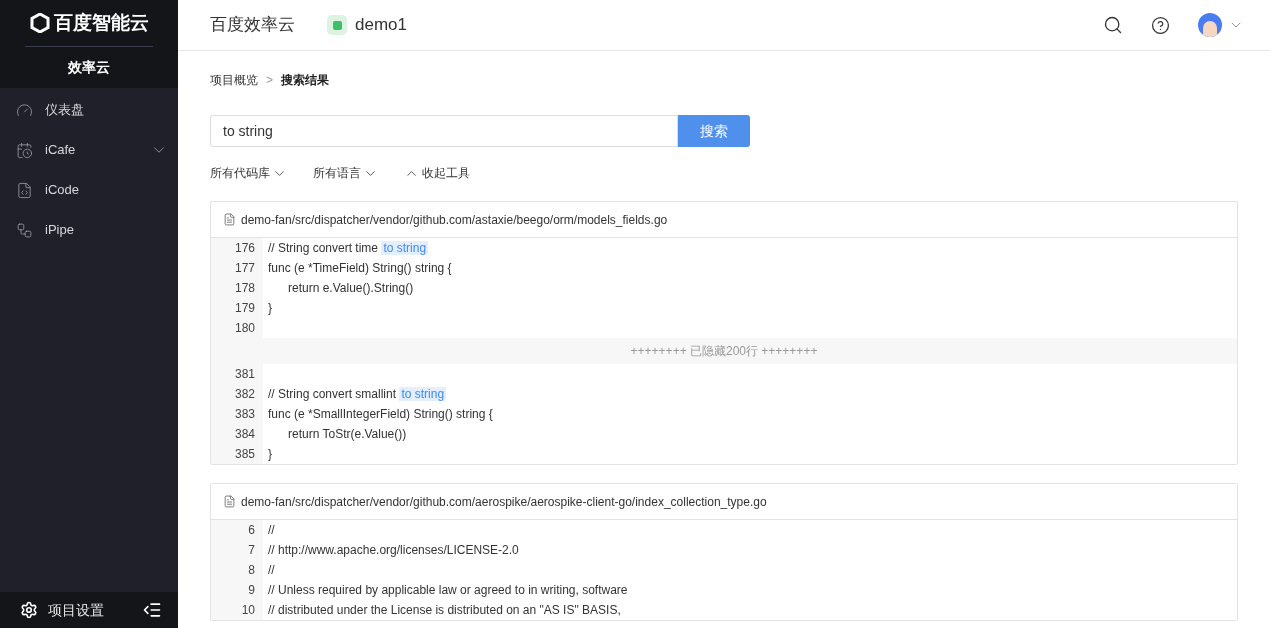 This screenshot has height=628, width=1270. I want to click on line-number: 385, so click(244, 454).